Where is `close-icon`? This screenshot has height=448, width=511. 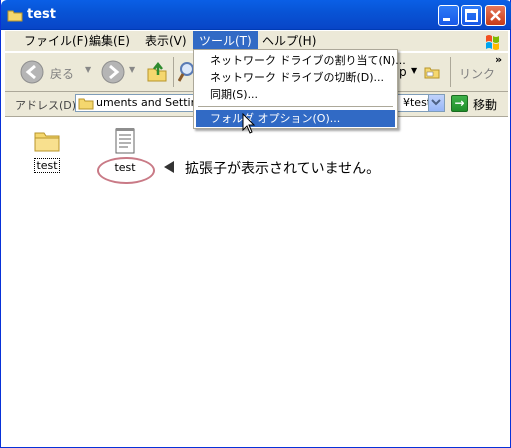
close-icon is located at coordinates (495, 15).